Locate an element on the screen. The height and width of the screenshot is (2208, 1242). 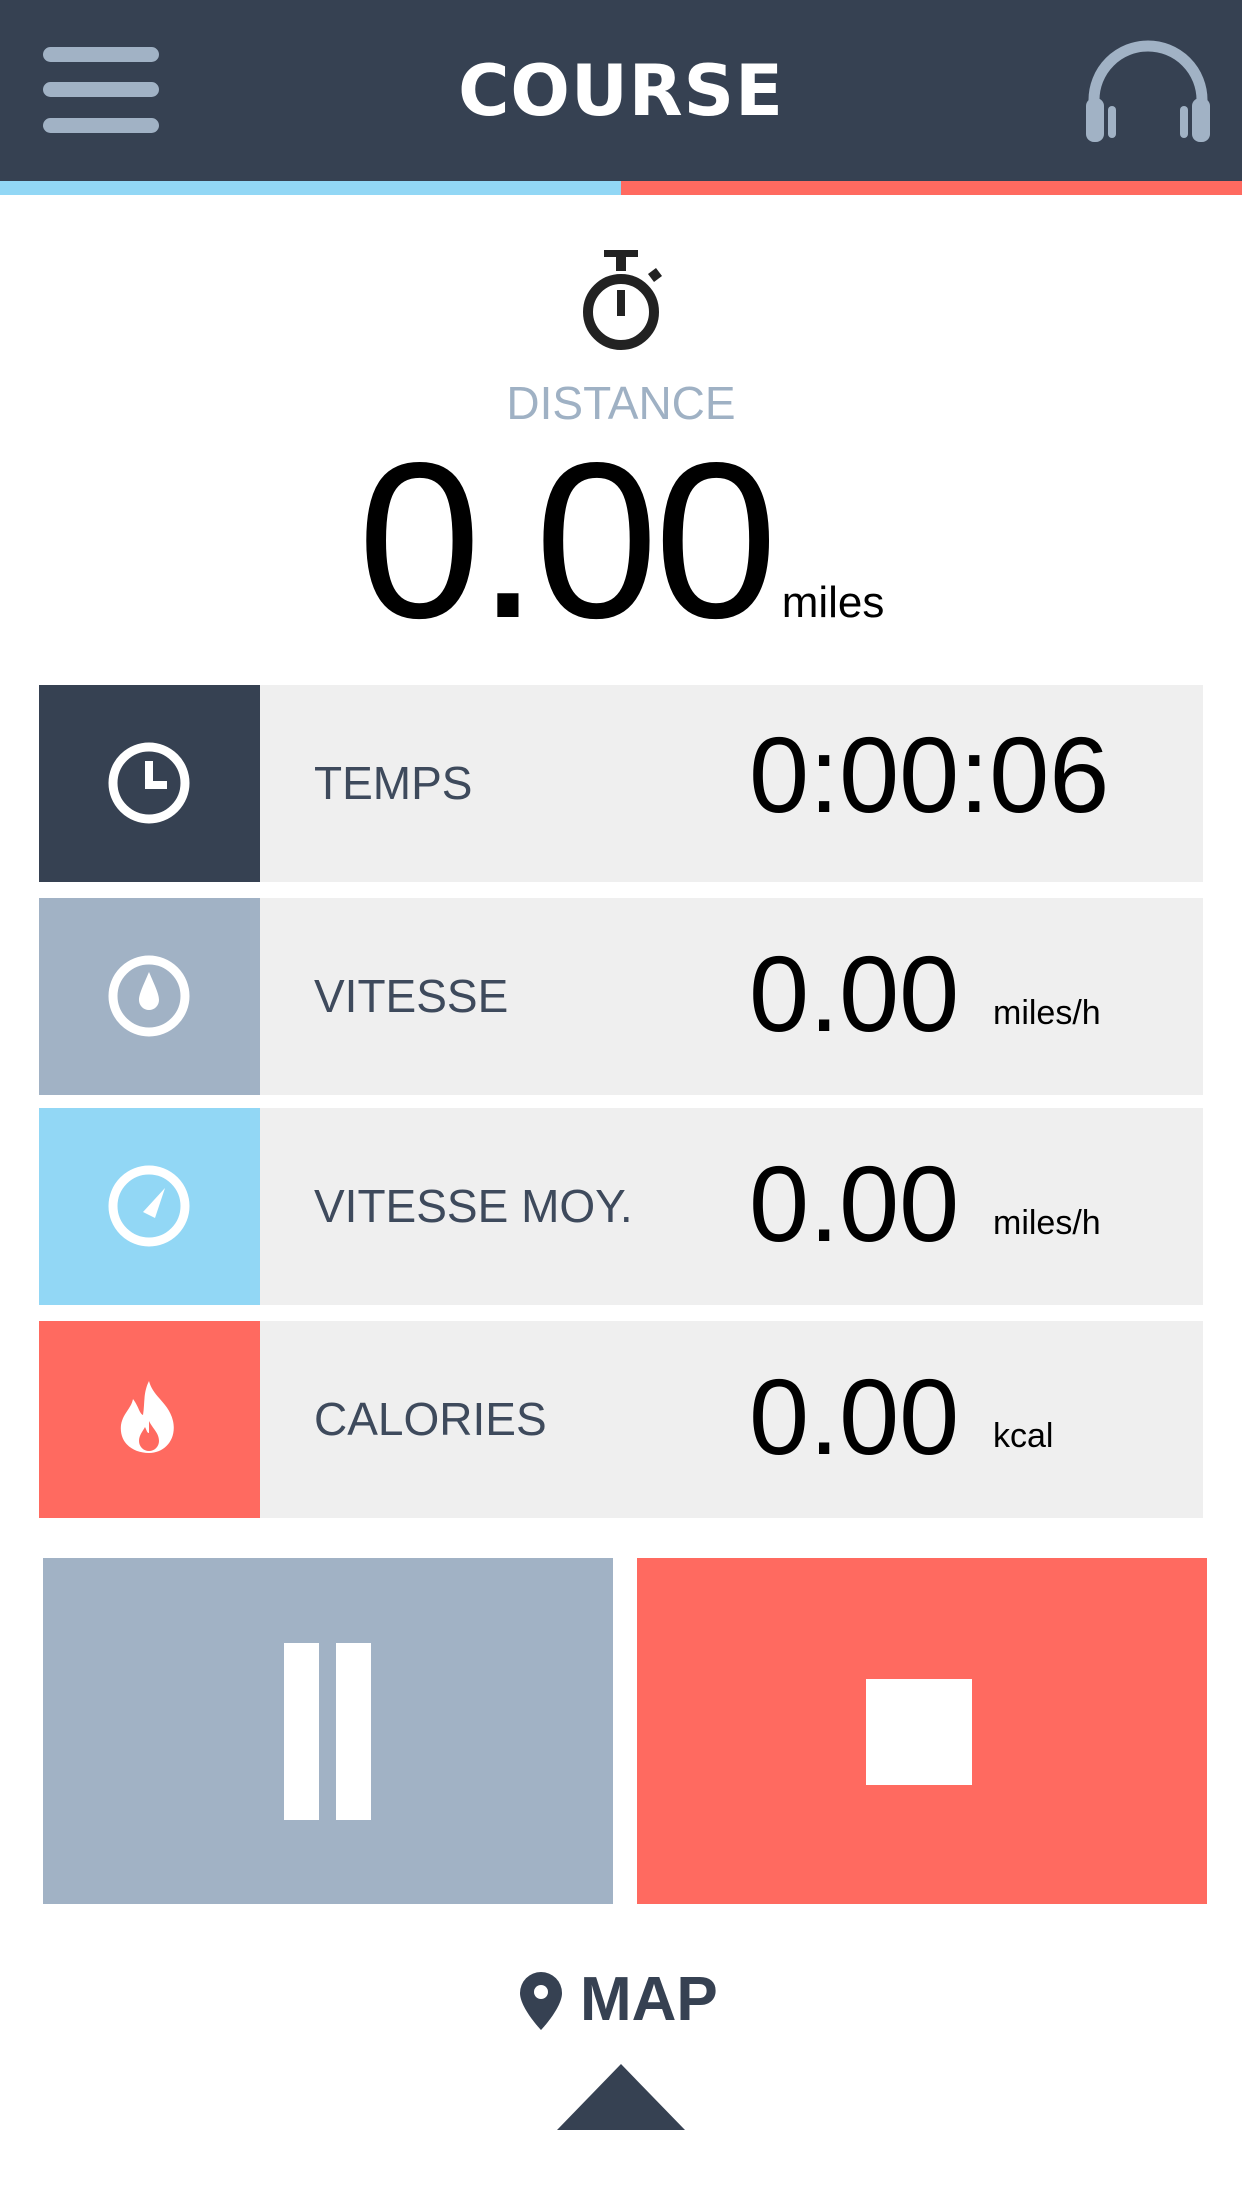
page-title: COURSE is located at coordinates (621, 91).